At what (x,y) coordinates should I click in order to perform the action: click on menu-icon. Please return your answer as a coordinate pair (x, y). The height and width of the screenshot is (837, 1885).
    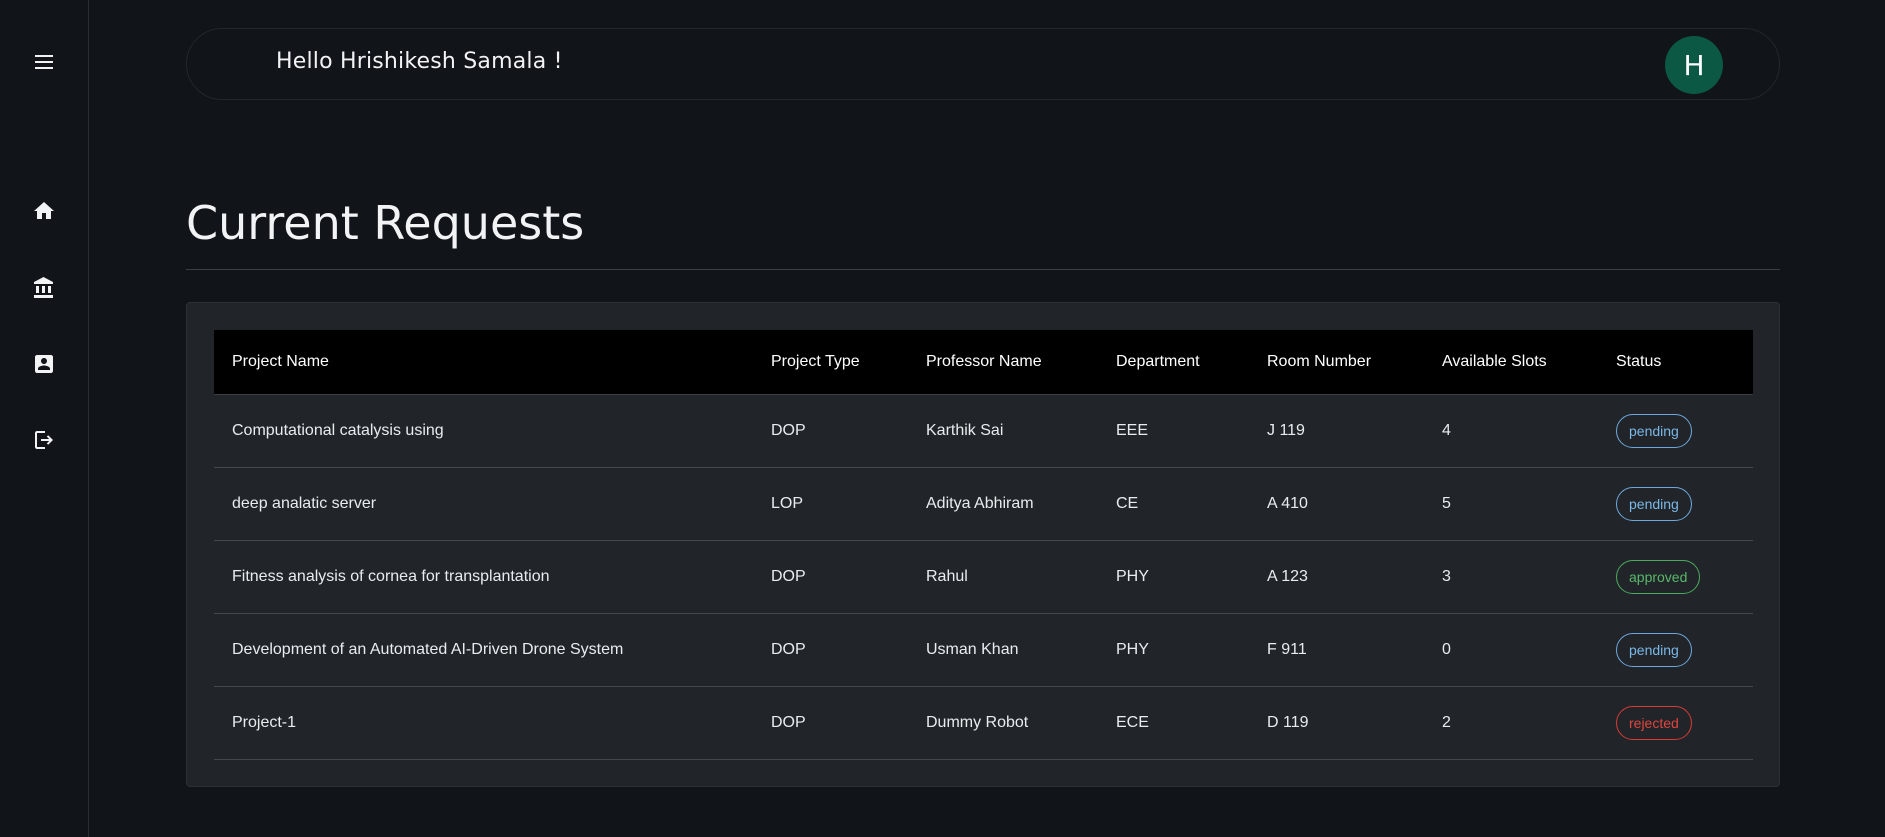
    Looking at the image, I should click on (44, 62).